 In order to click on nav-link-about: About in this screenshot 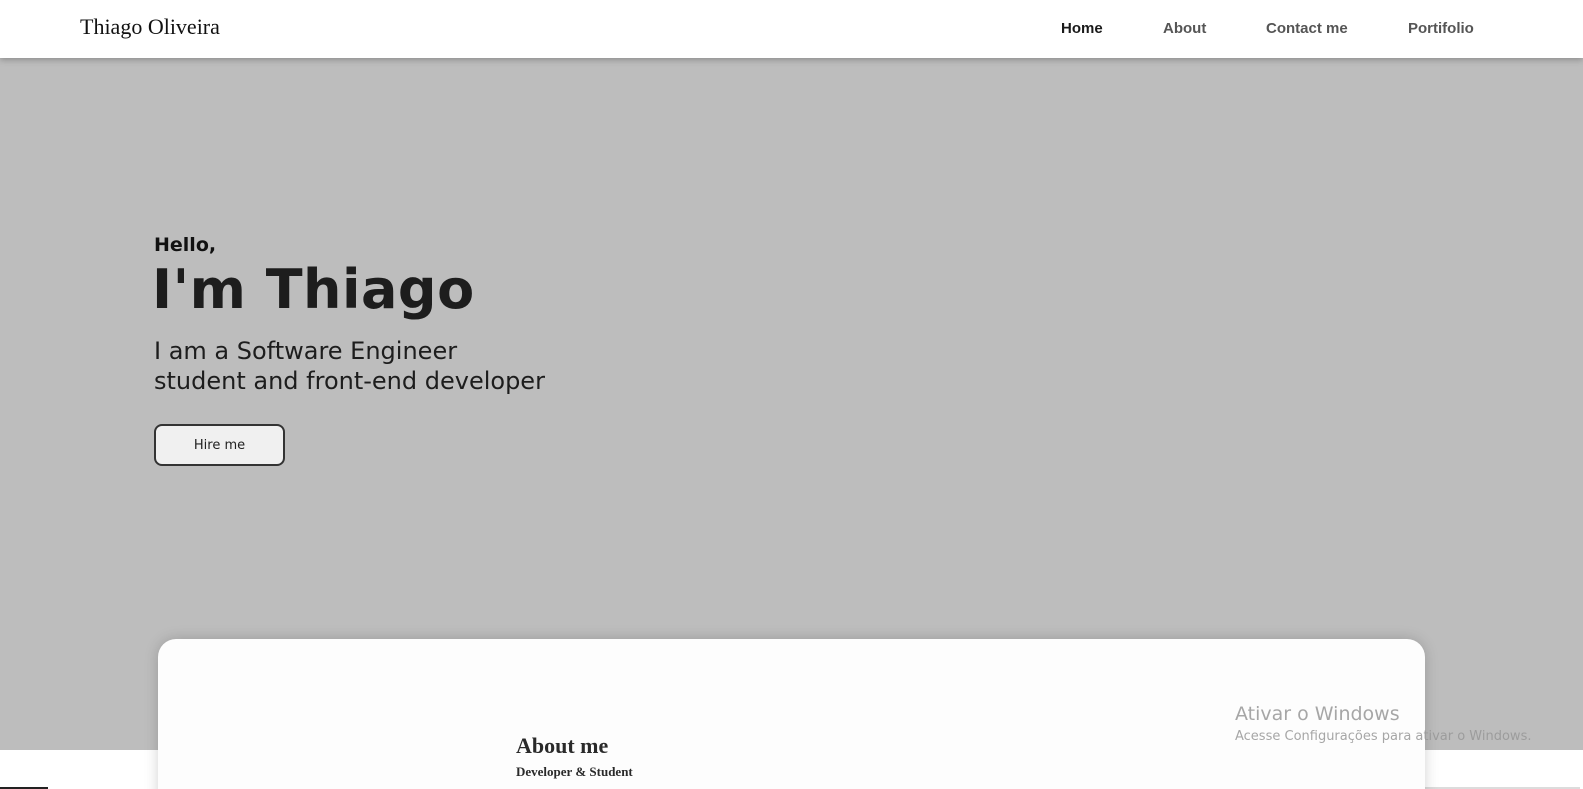, I will do `click(1184, 28)`.